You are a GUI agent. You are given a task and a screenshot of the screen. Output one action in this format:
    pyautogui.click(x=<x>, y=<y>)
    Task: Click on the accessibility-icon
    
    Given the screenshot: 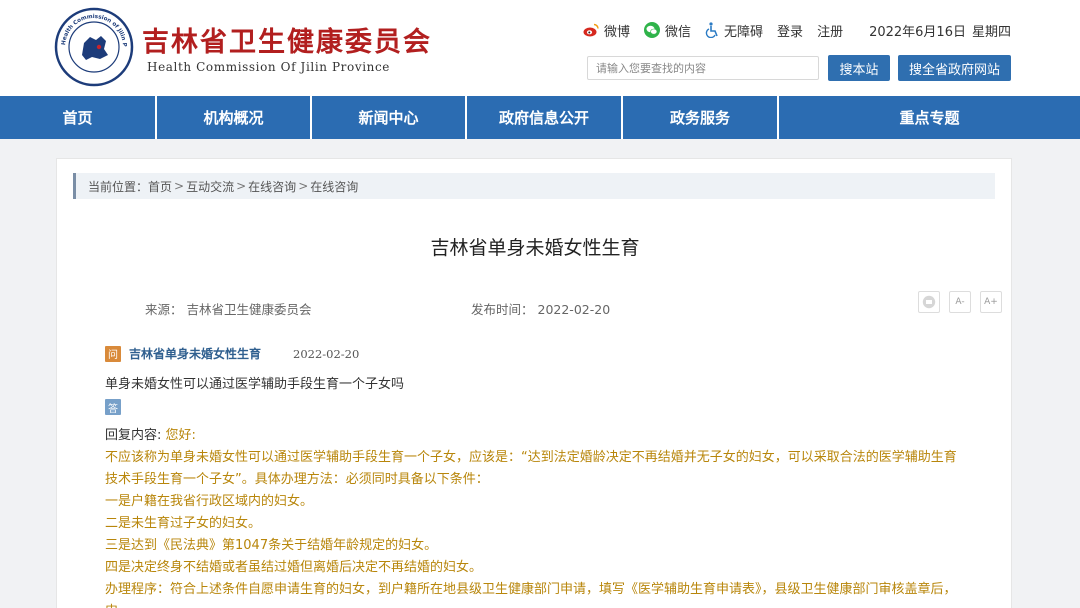 What is the action you would take?
    pyautogui.click(x=711, y=30)
    